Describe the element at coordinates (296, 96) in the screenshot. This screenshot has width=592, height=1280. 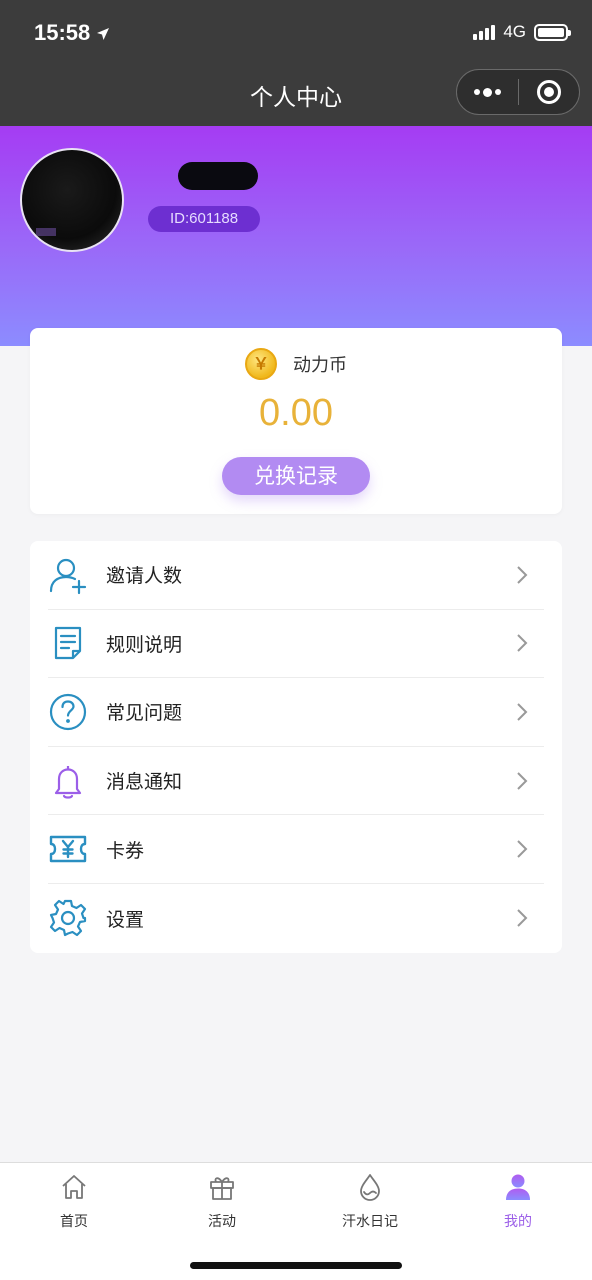
I see `nav-bar: 个人中心` at that location.